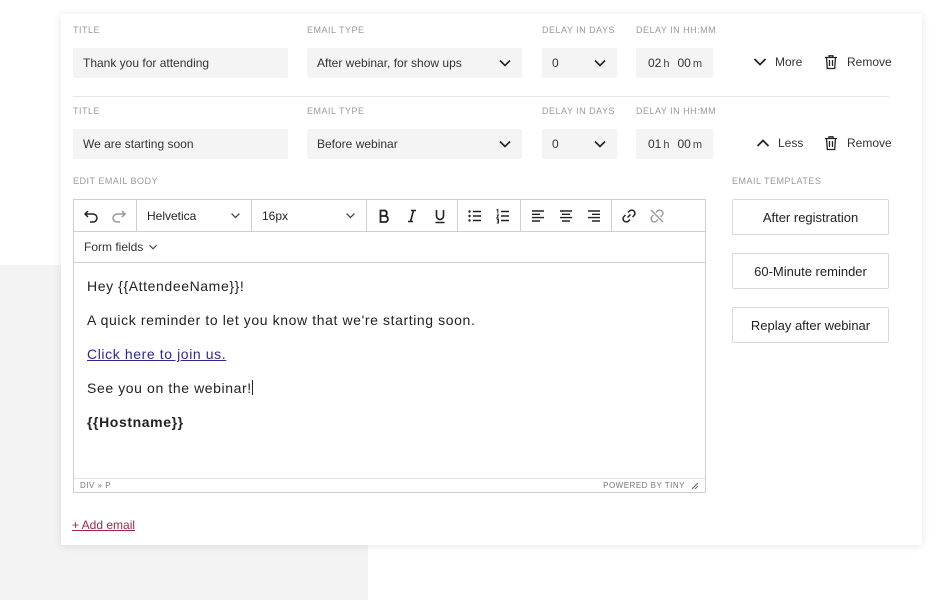 This screenshot has width=940, height=600. What do you see at coordinates (172, 215) in the screenshot?
I see `font-family-value: Helvetica` at bounding box center [172, 215].